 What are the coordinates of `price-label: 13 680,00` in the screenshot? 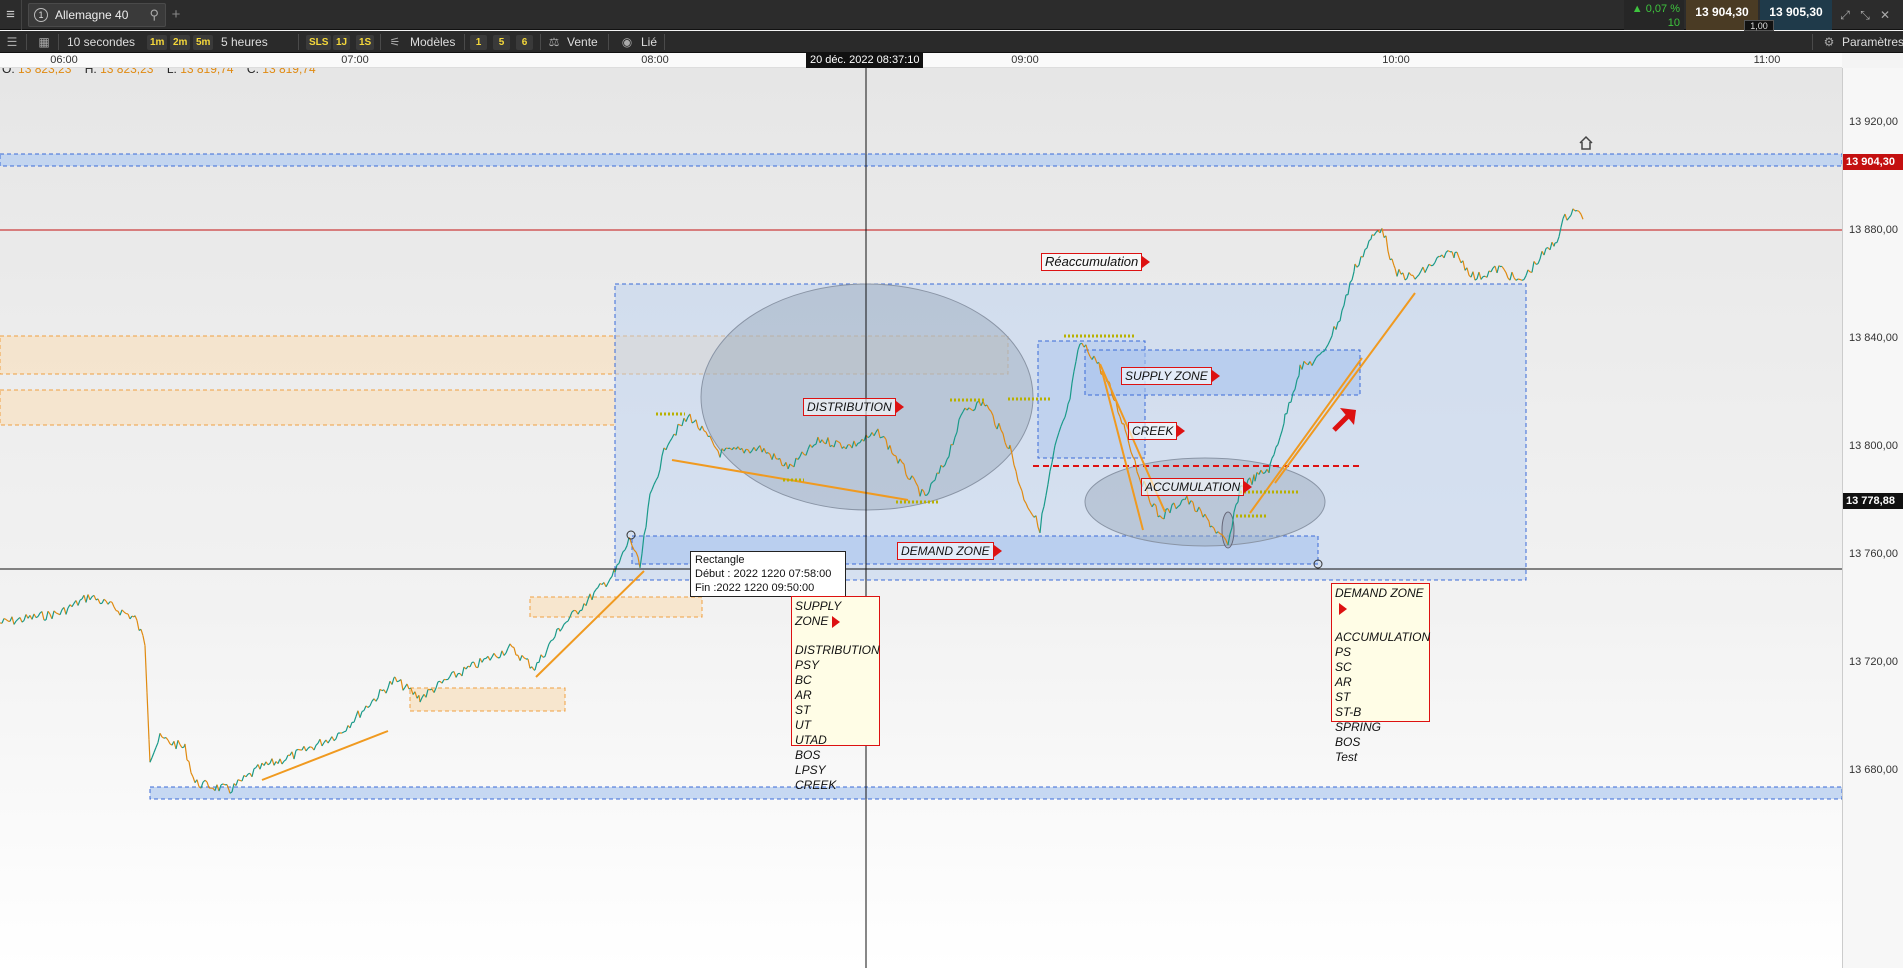 It's located at (1873, 770).